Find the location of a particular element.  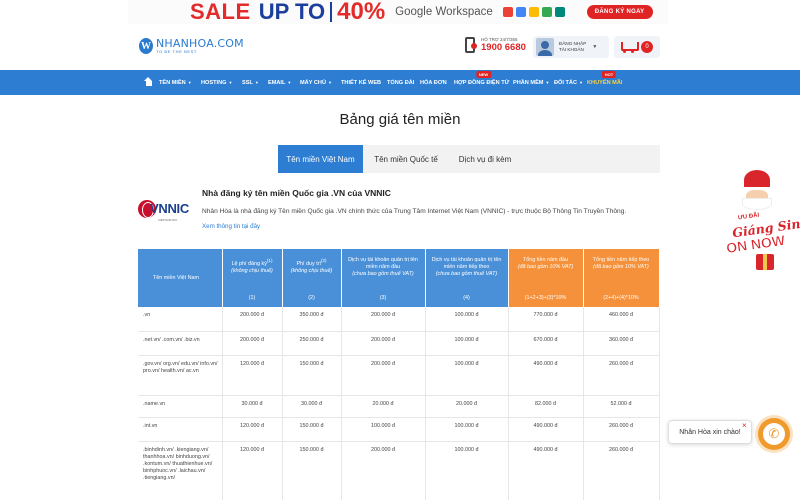

logo-mark-icon: W is located at coordinates (146, 46).